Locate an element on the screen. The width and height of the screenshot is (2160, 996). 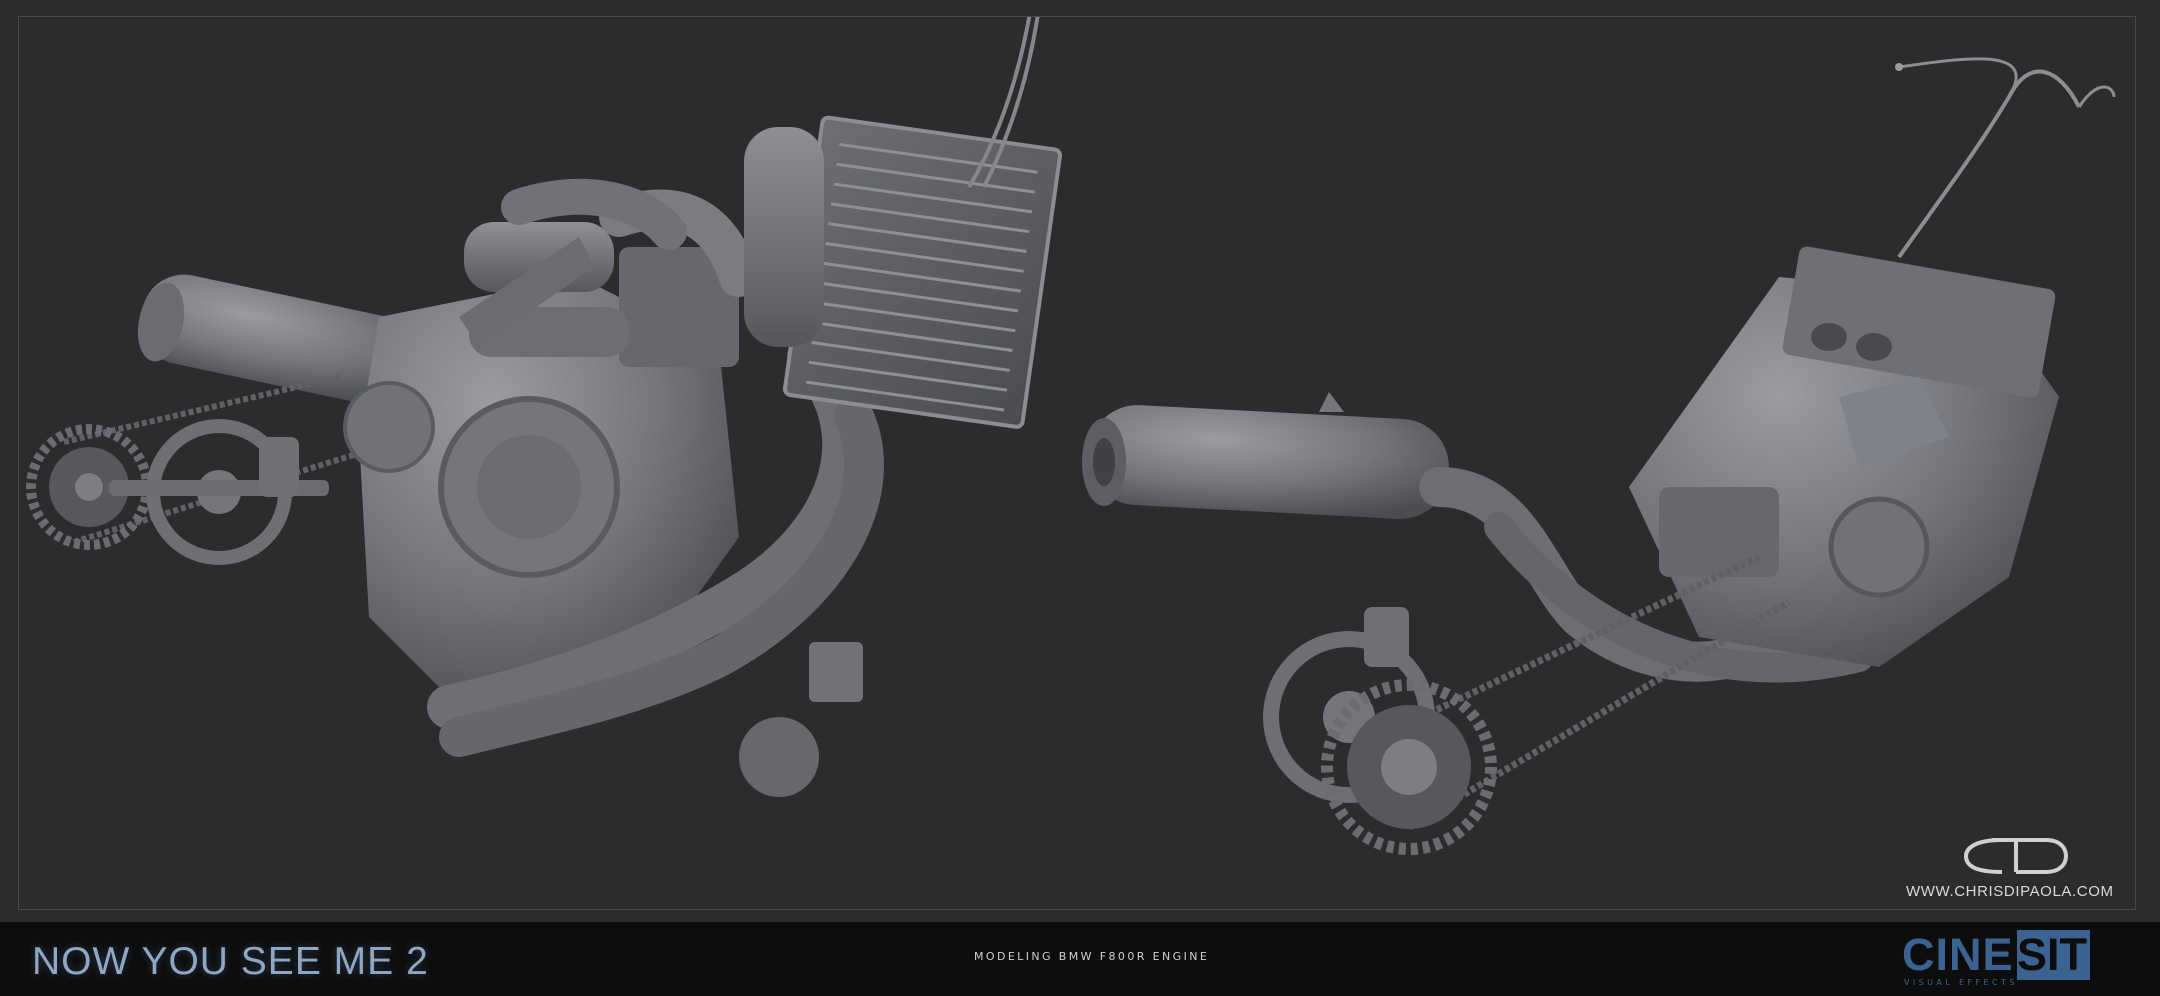
cinesite-tagline: VISUAL EFFECTS is located at coordinates (1961, 982).